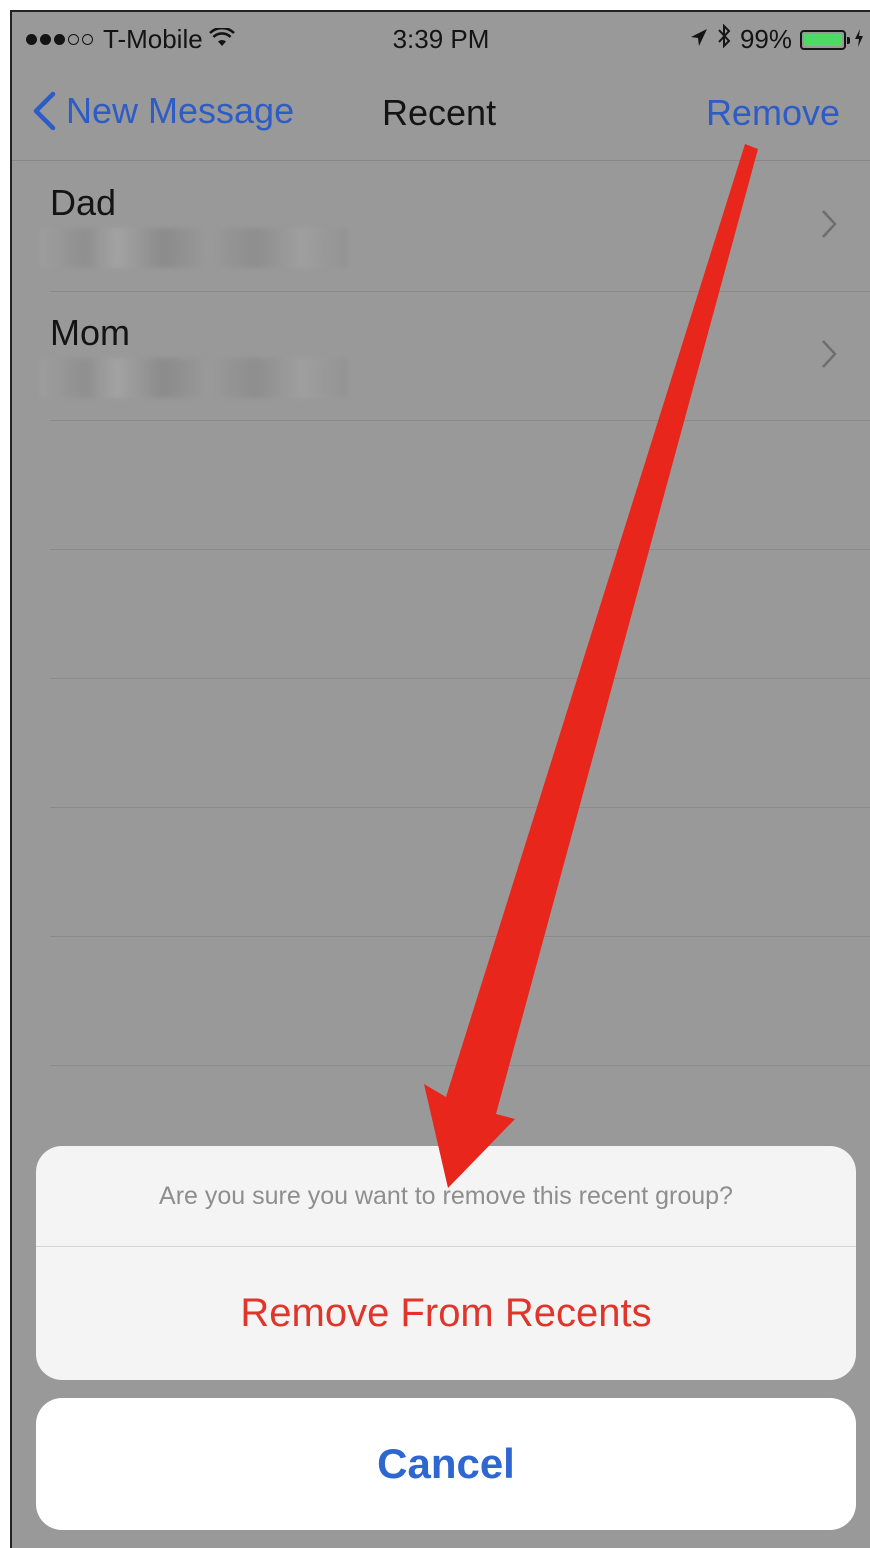 The width and height of the screenshot is (870, 1548). Describe the element at coordinates (825, 39) in the screenshot. I see `battery-icon` at that location.